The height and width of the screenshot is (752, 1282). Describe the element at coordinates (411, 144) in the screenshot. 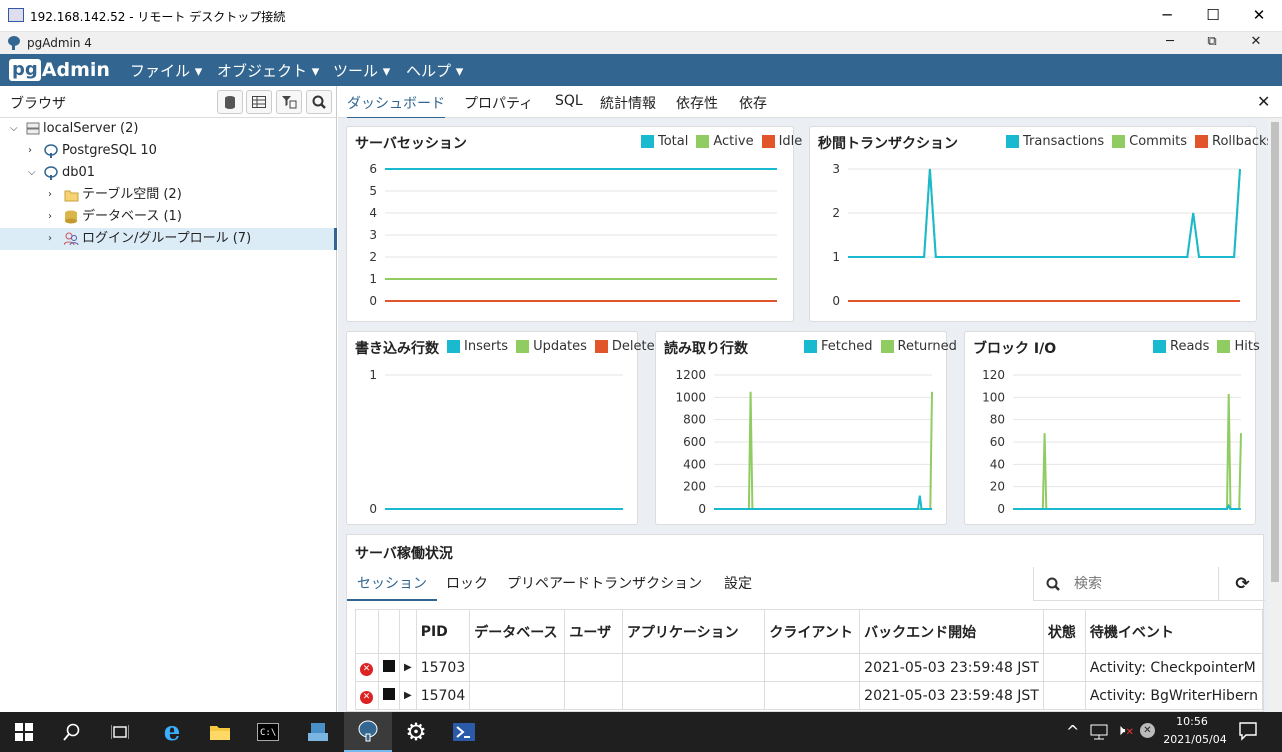

I see `chart-title: サーバセッション` at that location.